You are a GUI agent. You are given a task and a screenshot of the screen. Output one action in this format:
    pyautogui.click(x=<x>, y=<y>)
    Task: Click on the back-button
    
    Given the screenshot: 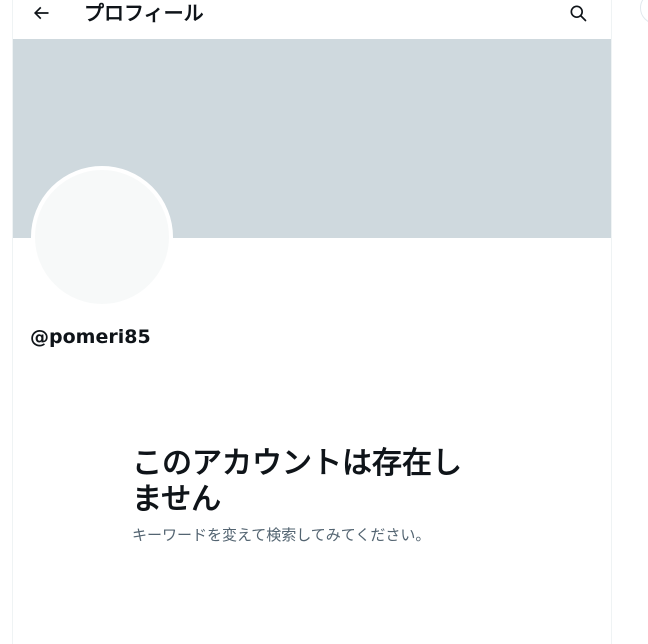 What is the action you would take?
    pyautogui.click(x=41, y=16)
    